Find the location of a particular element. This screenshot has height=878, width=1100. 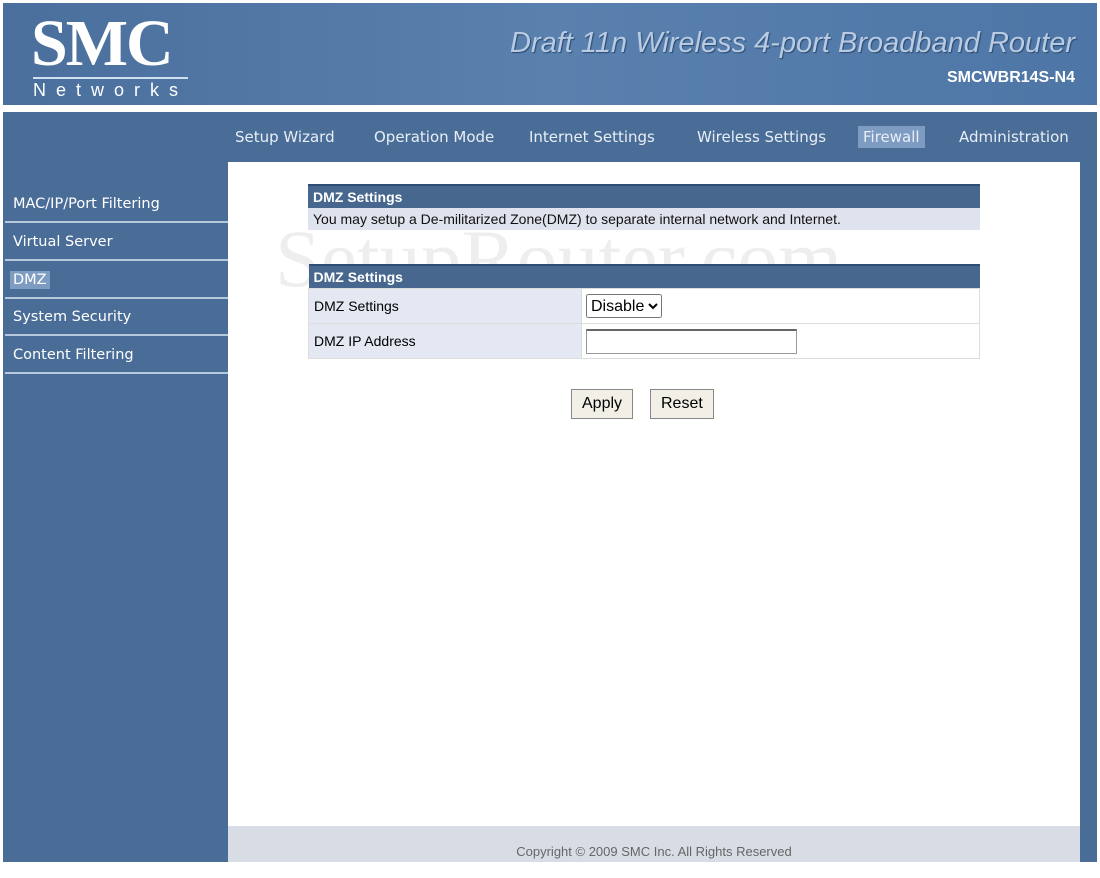

dmz-ip-label: DMZ IP Address is located at coordinates (445, 341).